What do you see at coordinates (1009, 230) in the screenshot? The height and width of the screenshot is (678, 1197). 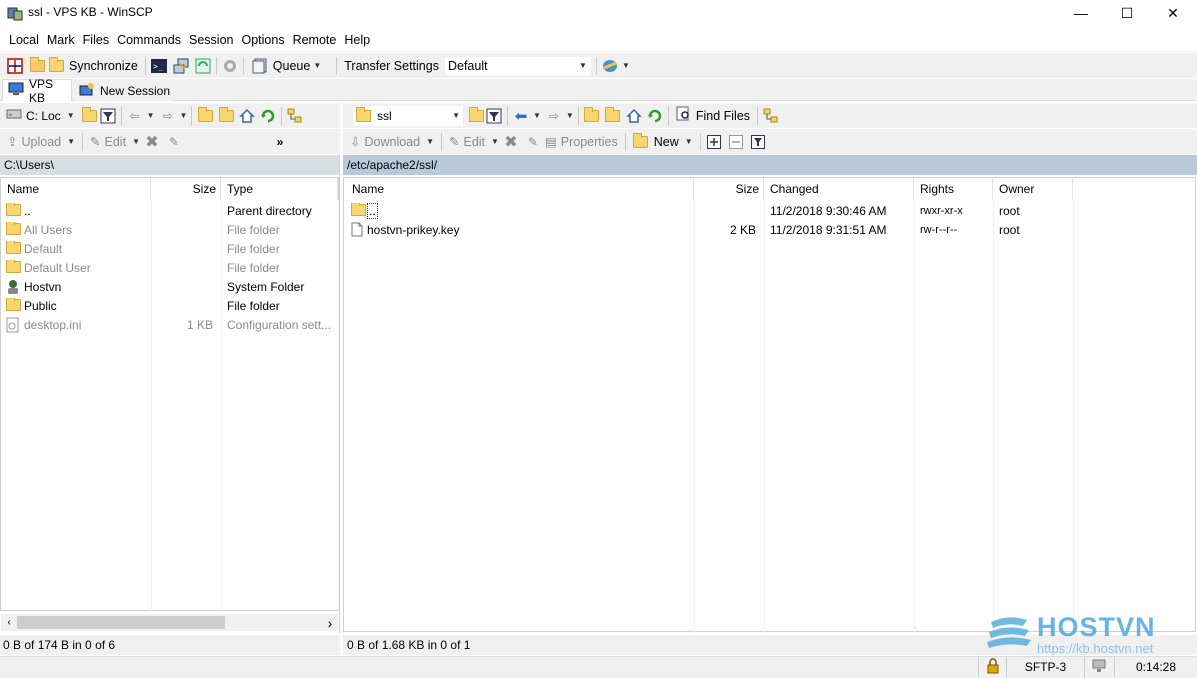 I see `file-owner: root` at bounding box center [1009, 230].